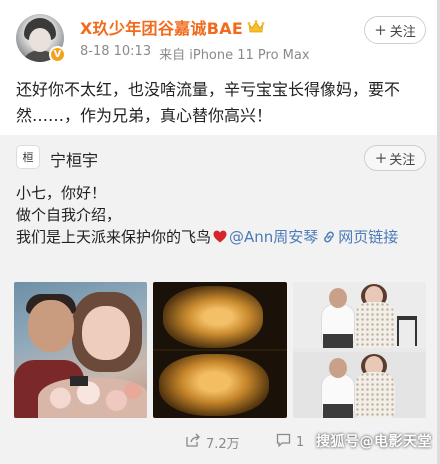 This screenshot has width=440, height=464. I want to click on photo-couple, so click(81, 350).